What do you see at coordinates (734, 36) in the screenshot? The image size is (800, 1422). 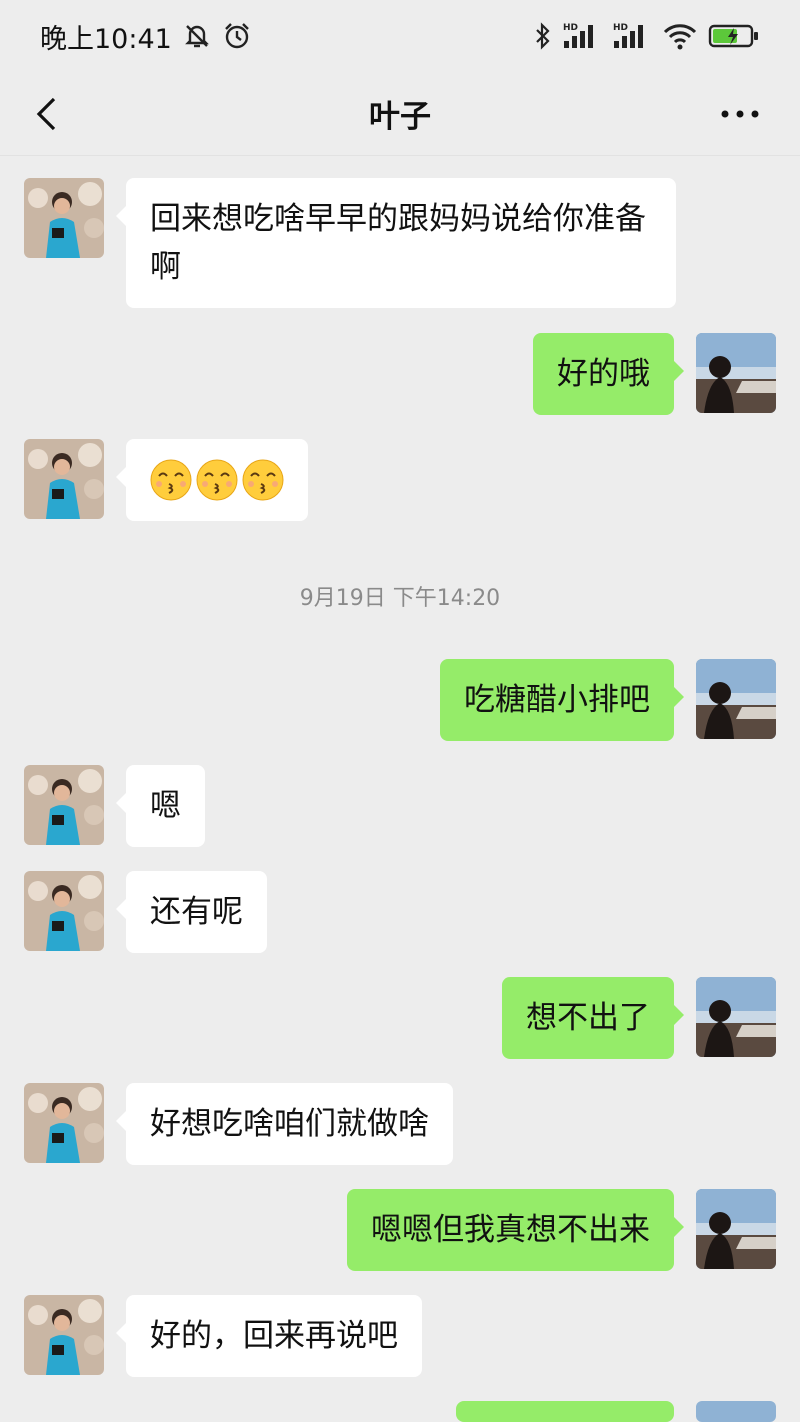 I see `battery-charging-icon` at bounding box center [734, 36].